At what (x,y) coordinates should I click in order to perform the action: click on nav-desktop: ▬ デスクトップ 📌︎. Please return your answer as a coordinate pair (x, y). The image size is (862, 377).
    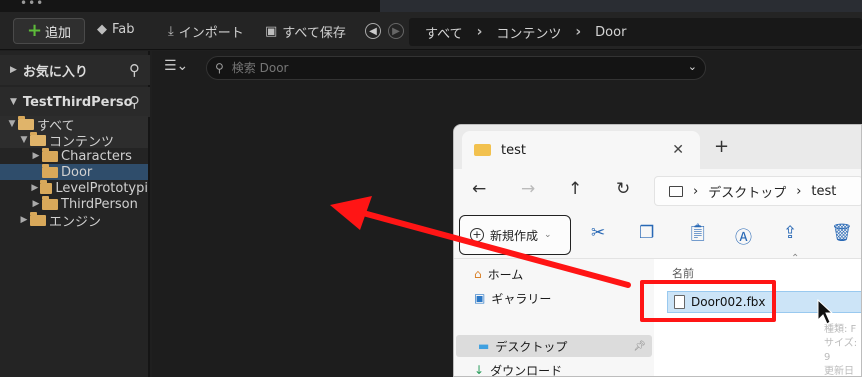
    Looking at the image, I should click on (554, 346).